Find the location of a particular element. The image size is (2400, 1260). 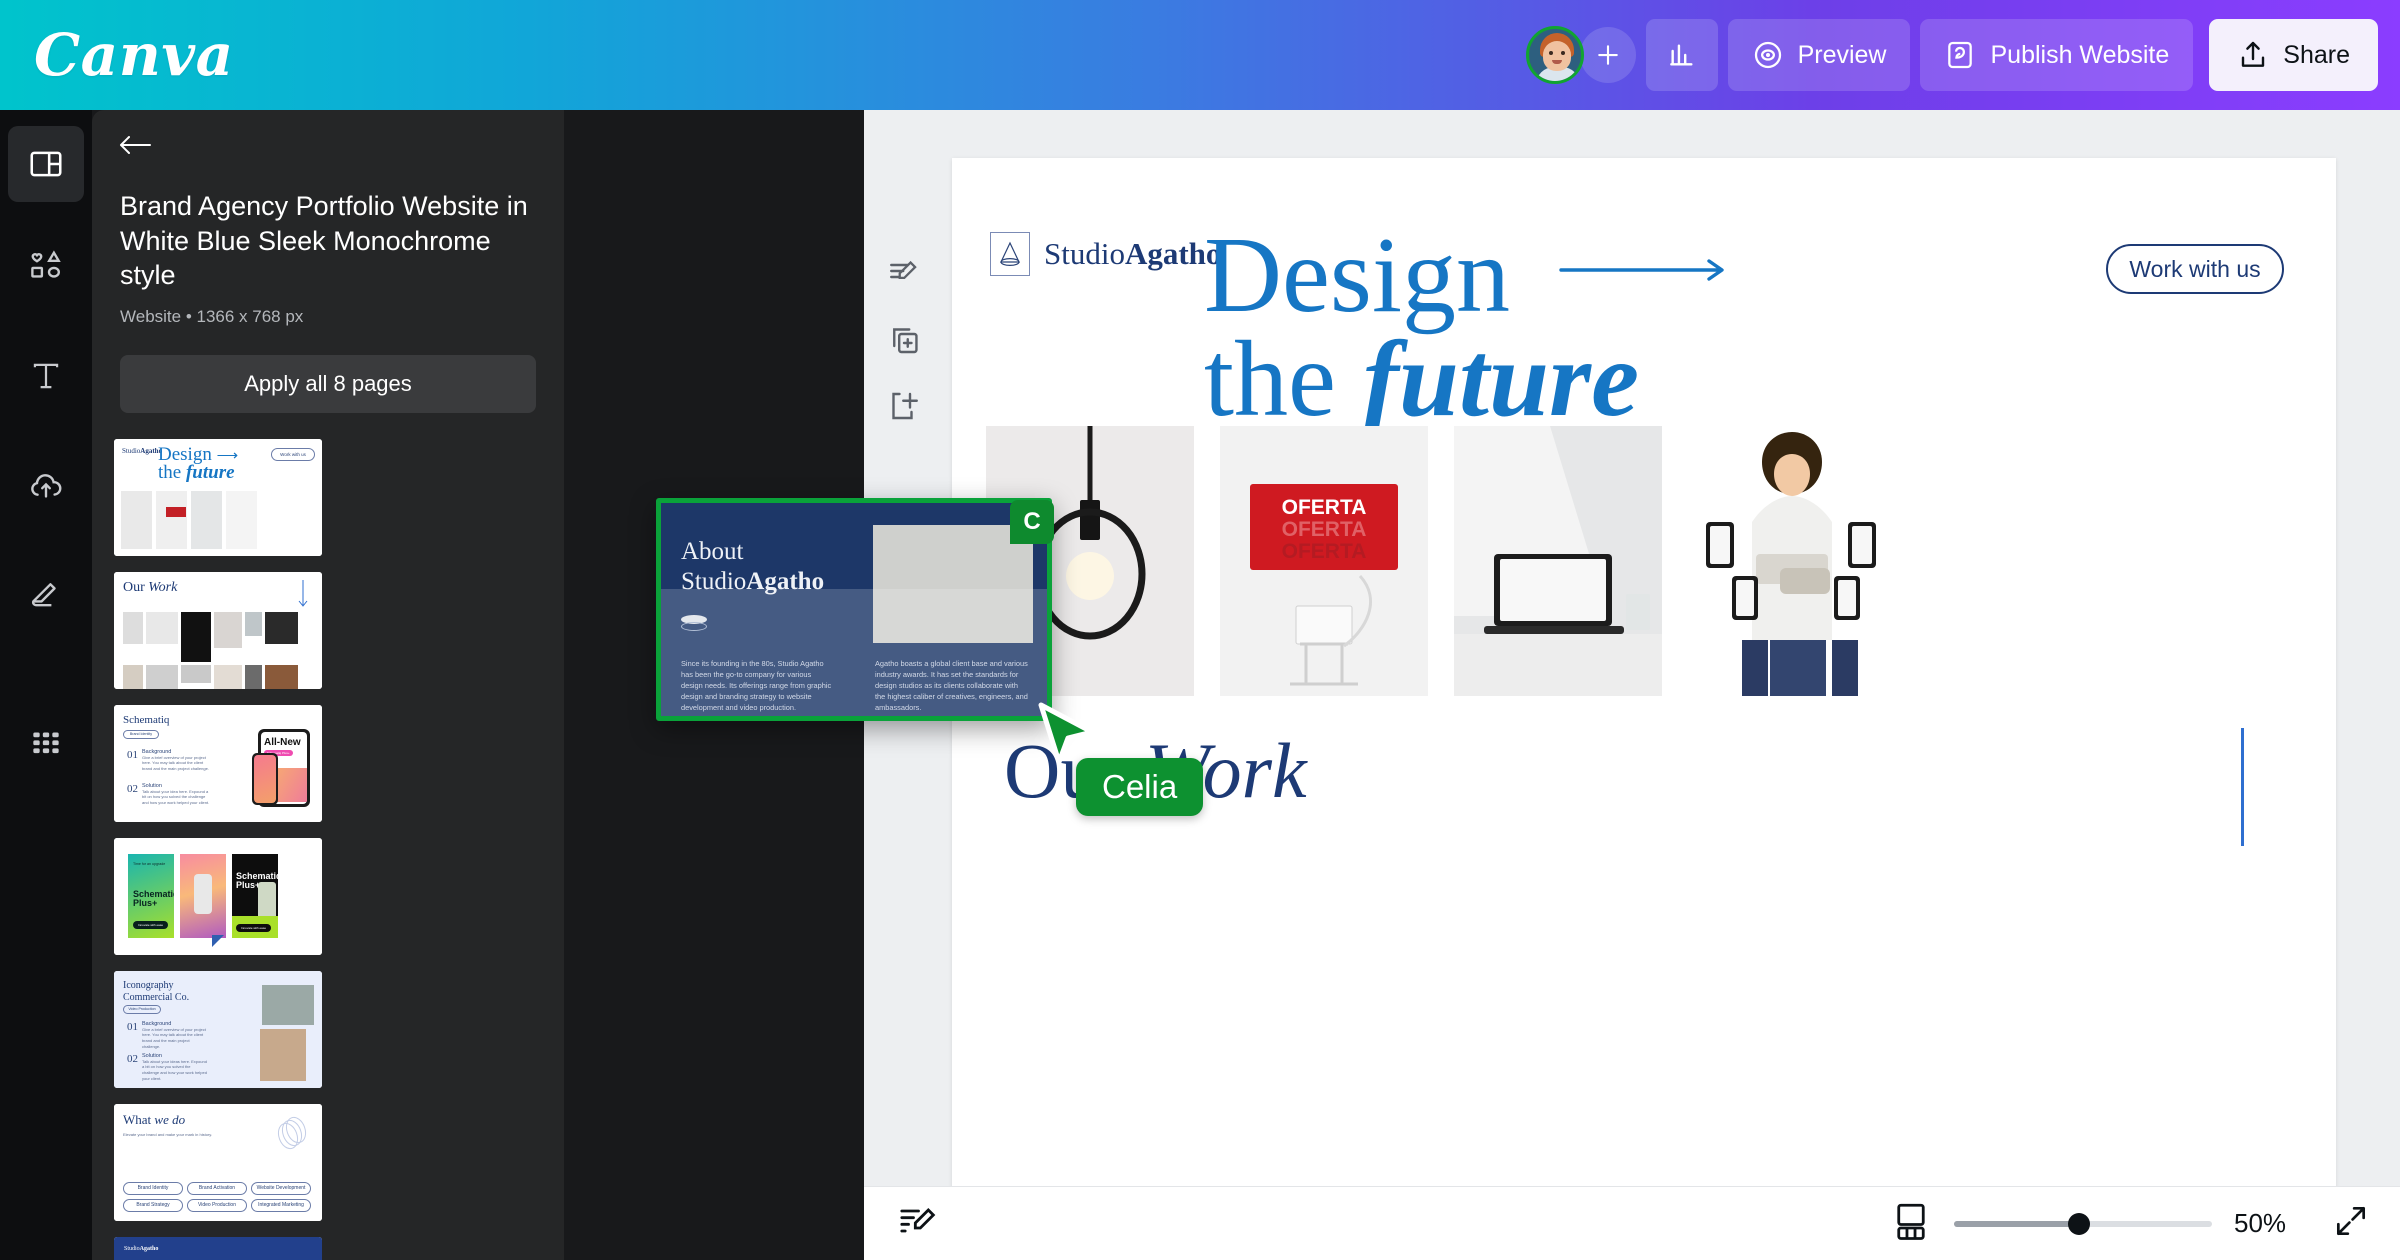

thumb1-cta: Work with us is located at coordinates (293, 454).